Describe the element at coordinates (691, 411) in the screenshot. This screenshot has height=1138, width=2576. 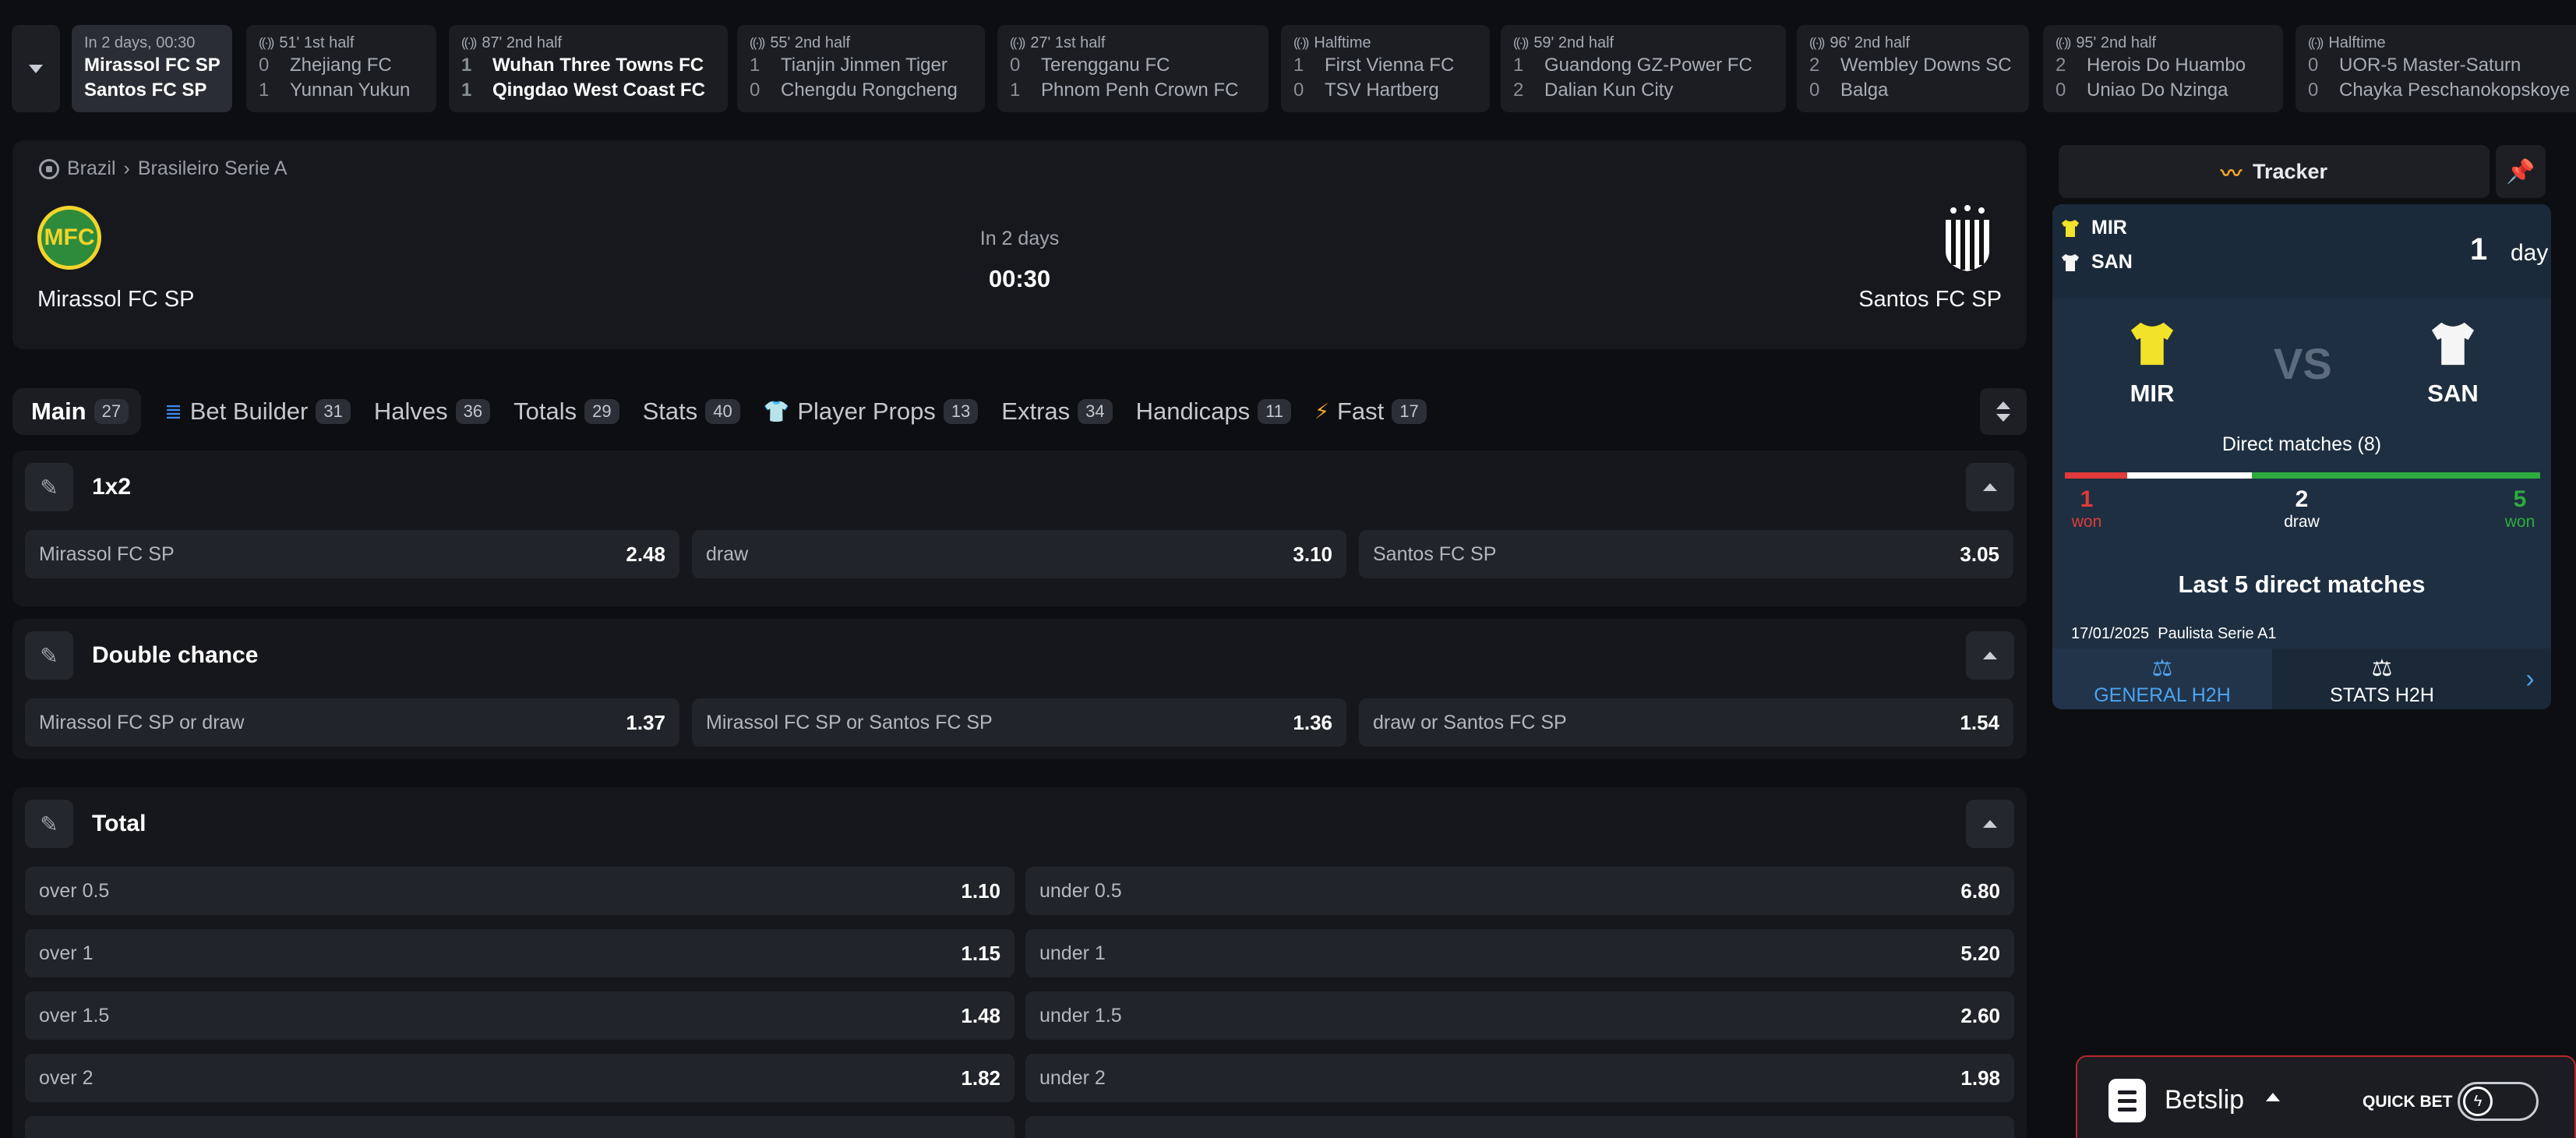
I see `tab-stats: Stats 40` at that location.